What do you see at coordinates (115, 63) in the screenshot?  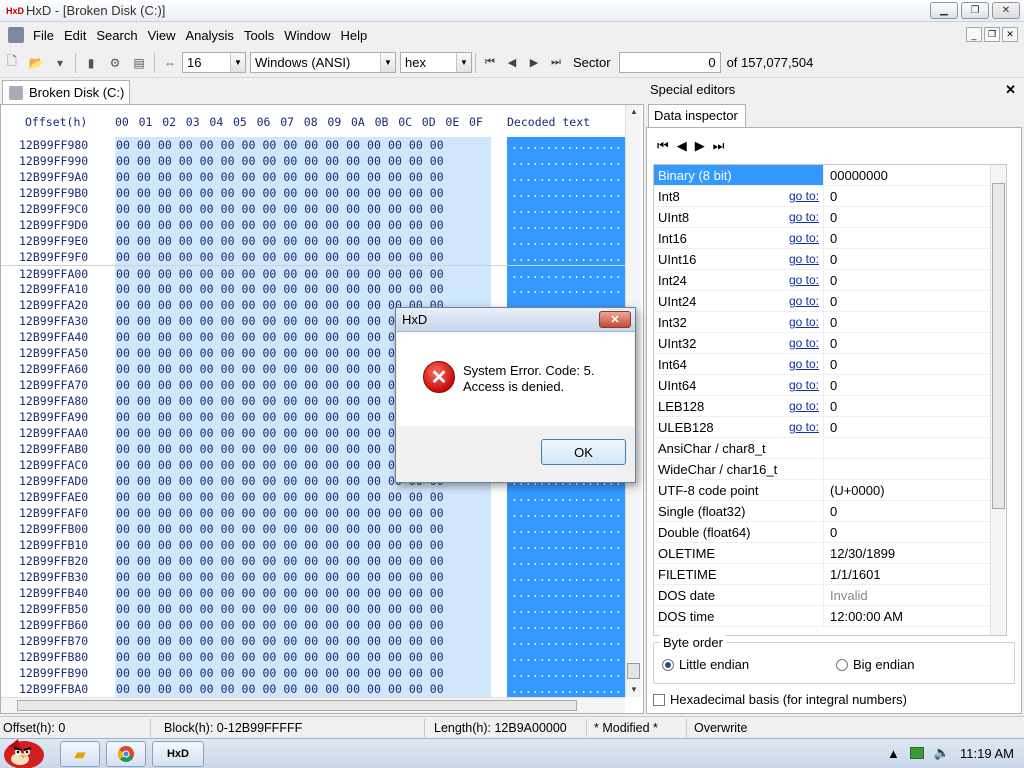 I see `open-disk-icon: ⚙` at bounding box center [115, 63].